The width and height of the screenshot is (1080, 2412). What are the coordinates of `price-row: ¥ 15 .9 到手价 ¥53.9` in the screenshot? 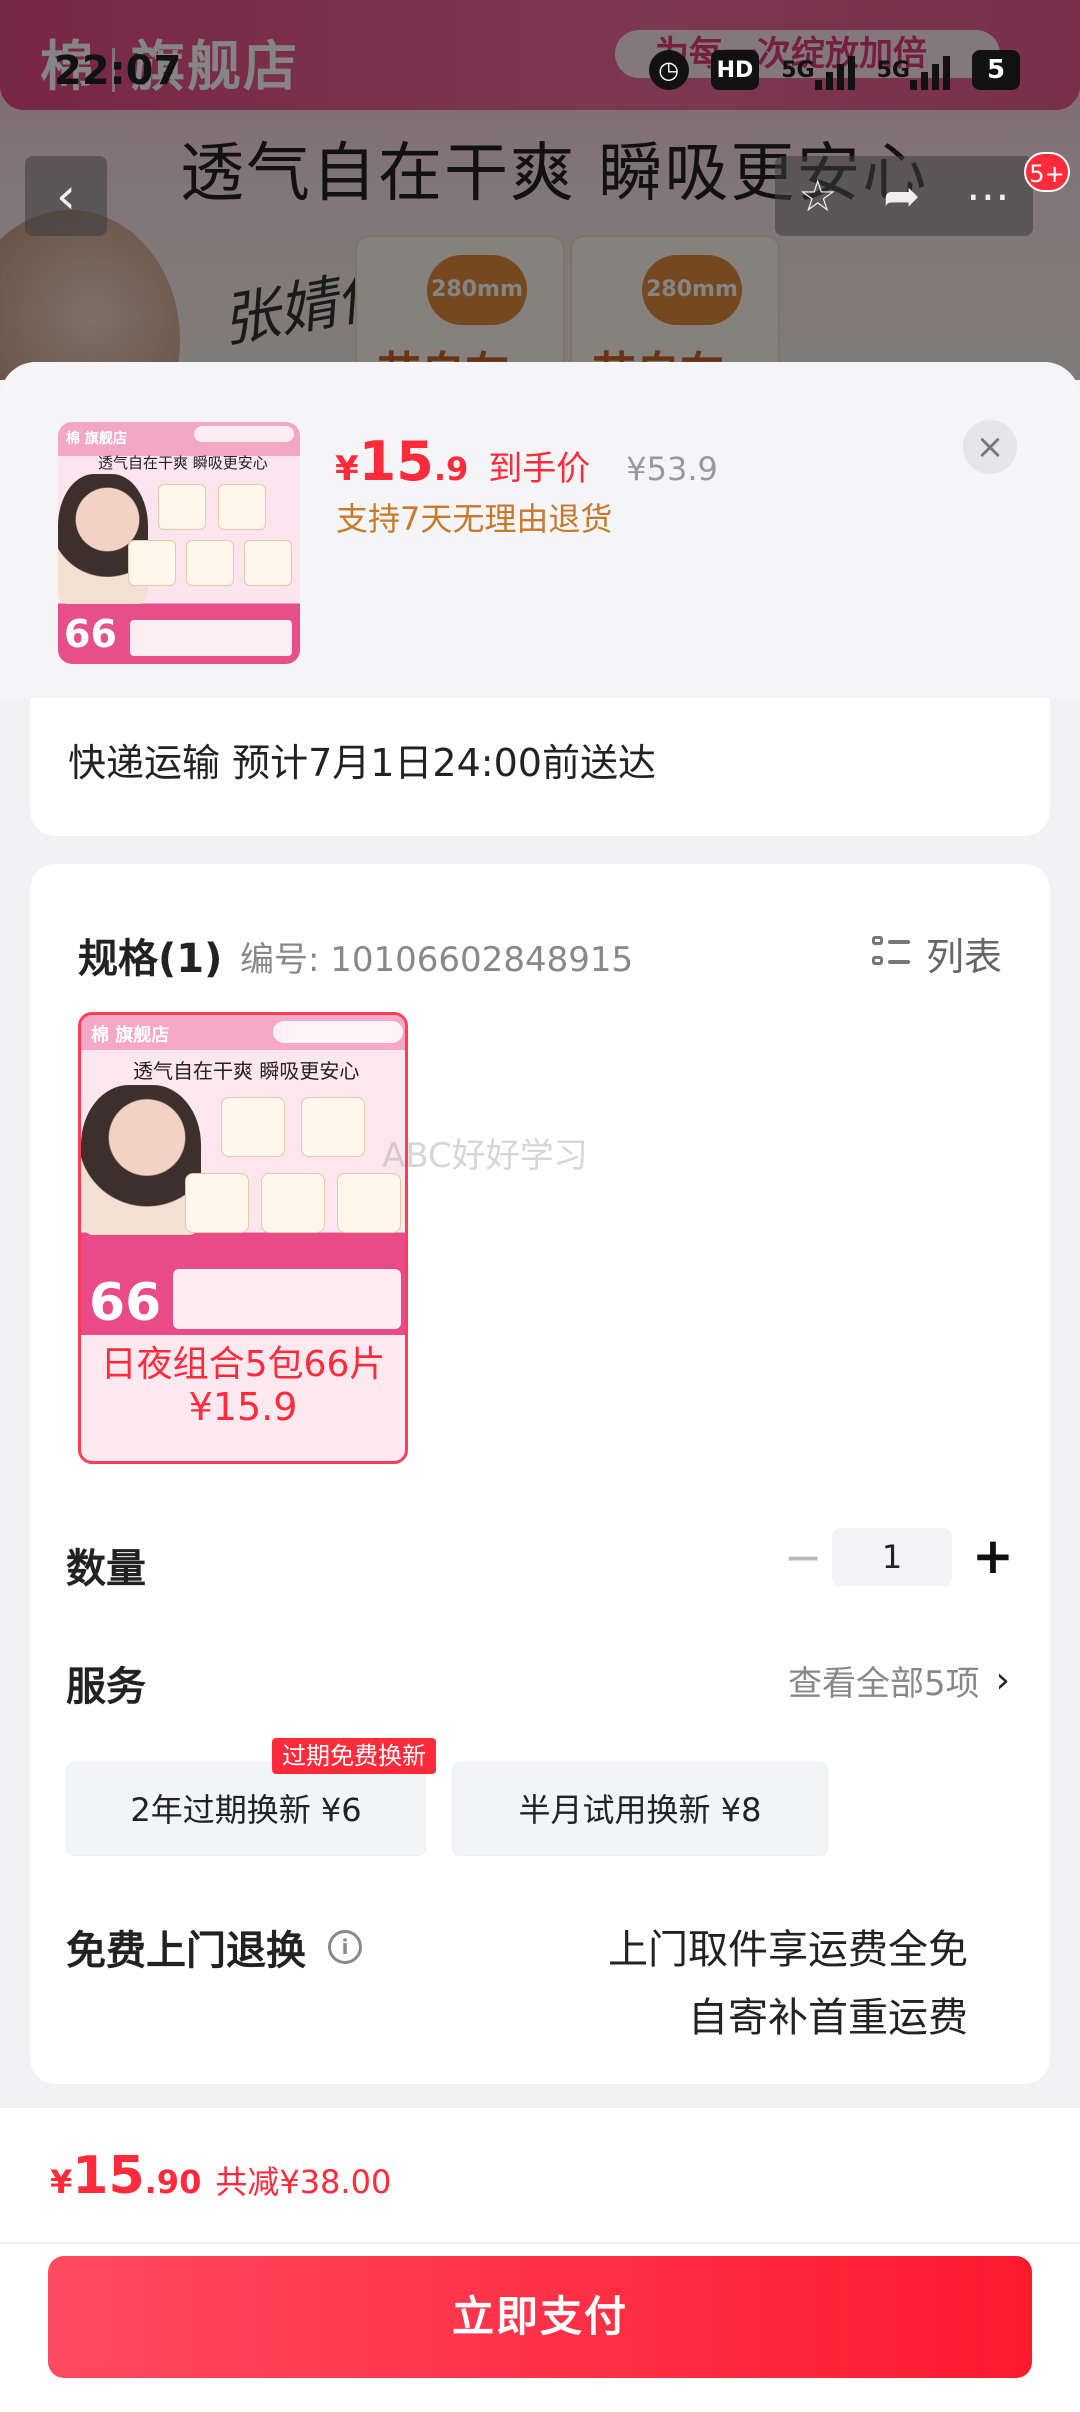 It's located at (526, 461).